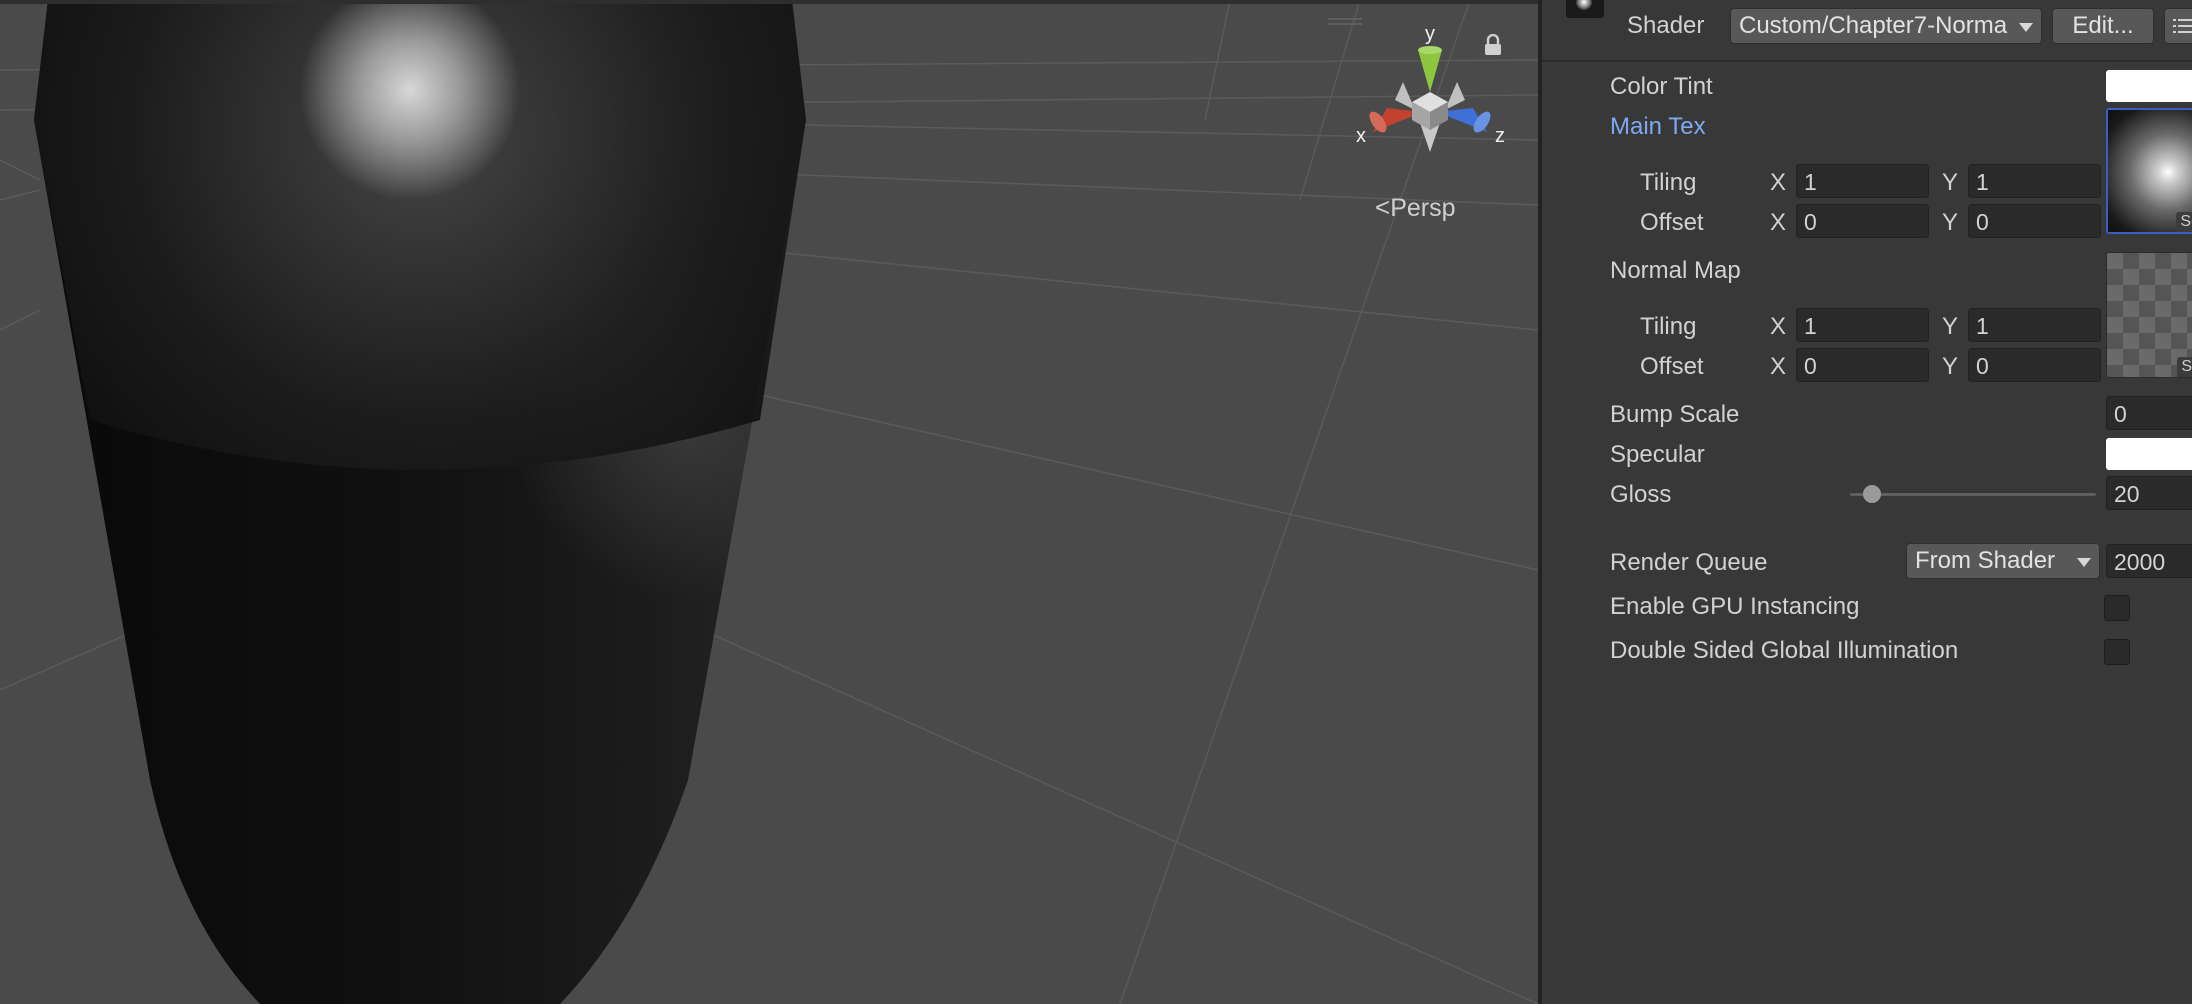 Image resolution: width=2192 pixels, height=1004 pixels. Describe the element at coordinates (2034, 221) in the screenshot. I see `main-tex-offset-y-field: 0` at that location.